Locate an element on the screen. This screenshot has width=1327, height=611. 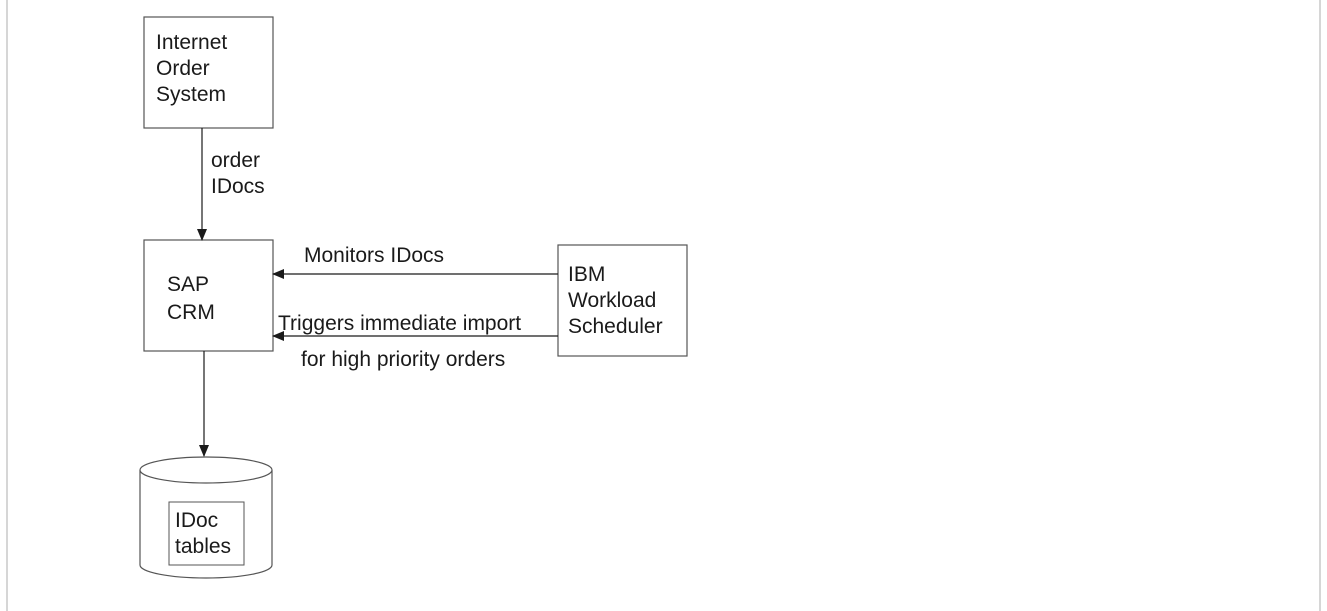
workload-scheduler-label: IBM Workload Scheduler is located at coordinates (615, 300).